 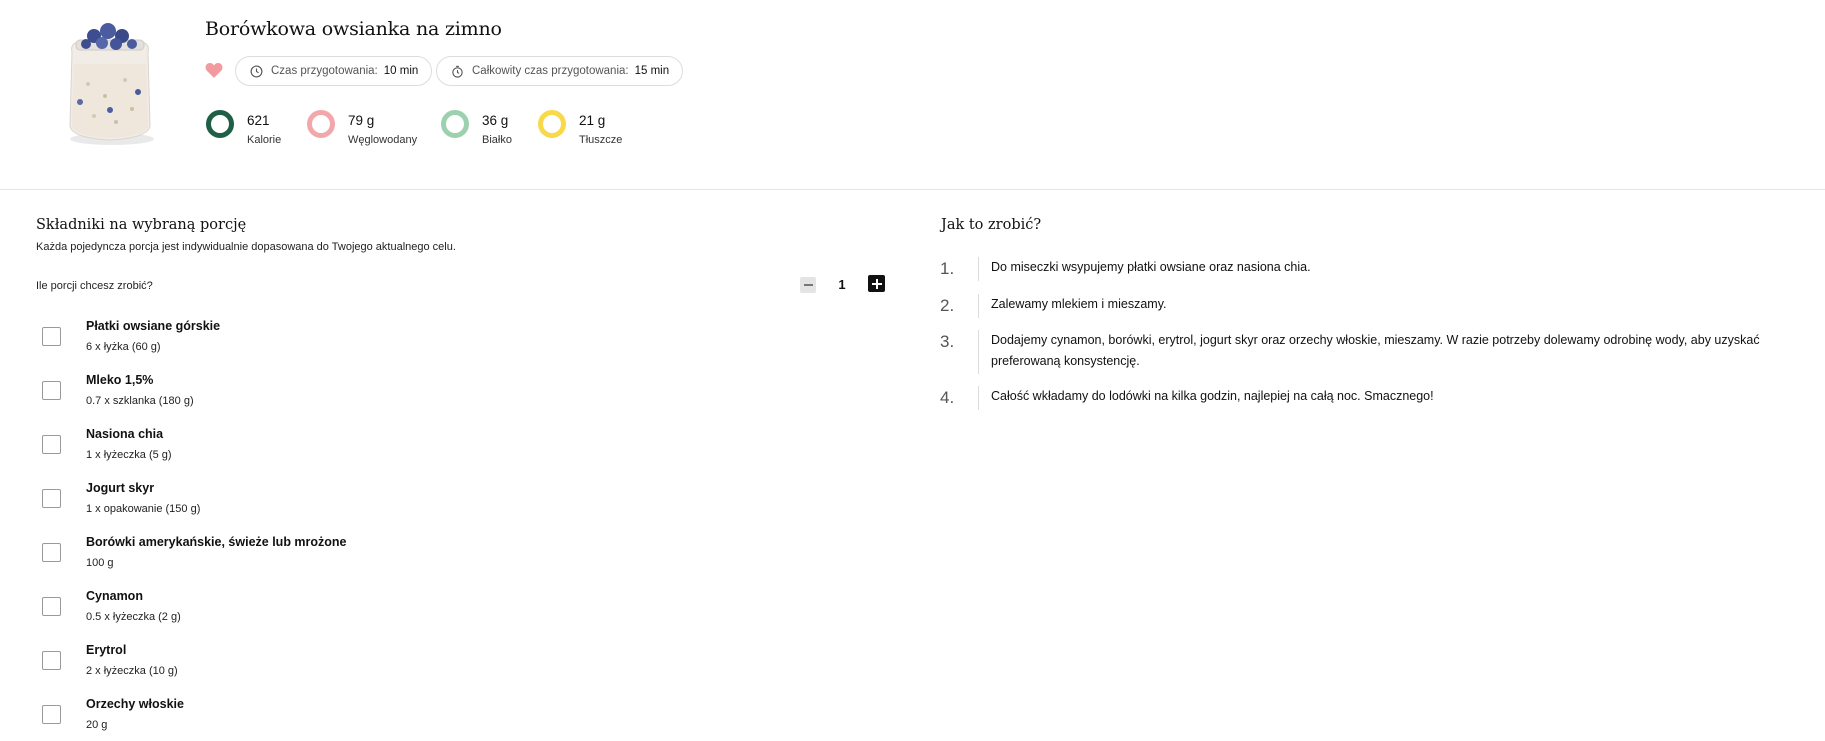 What do you see at coordinates (94, 286) in the screenshot?
I see `portions-question: Ile porcji chcesz zrobić?` at bounding box center [94, 286].